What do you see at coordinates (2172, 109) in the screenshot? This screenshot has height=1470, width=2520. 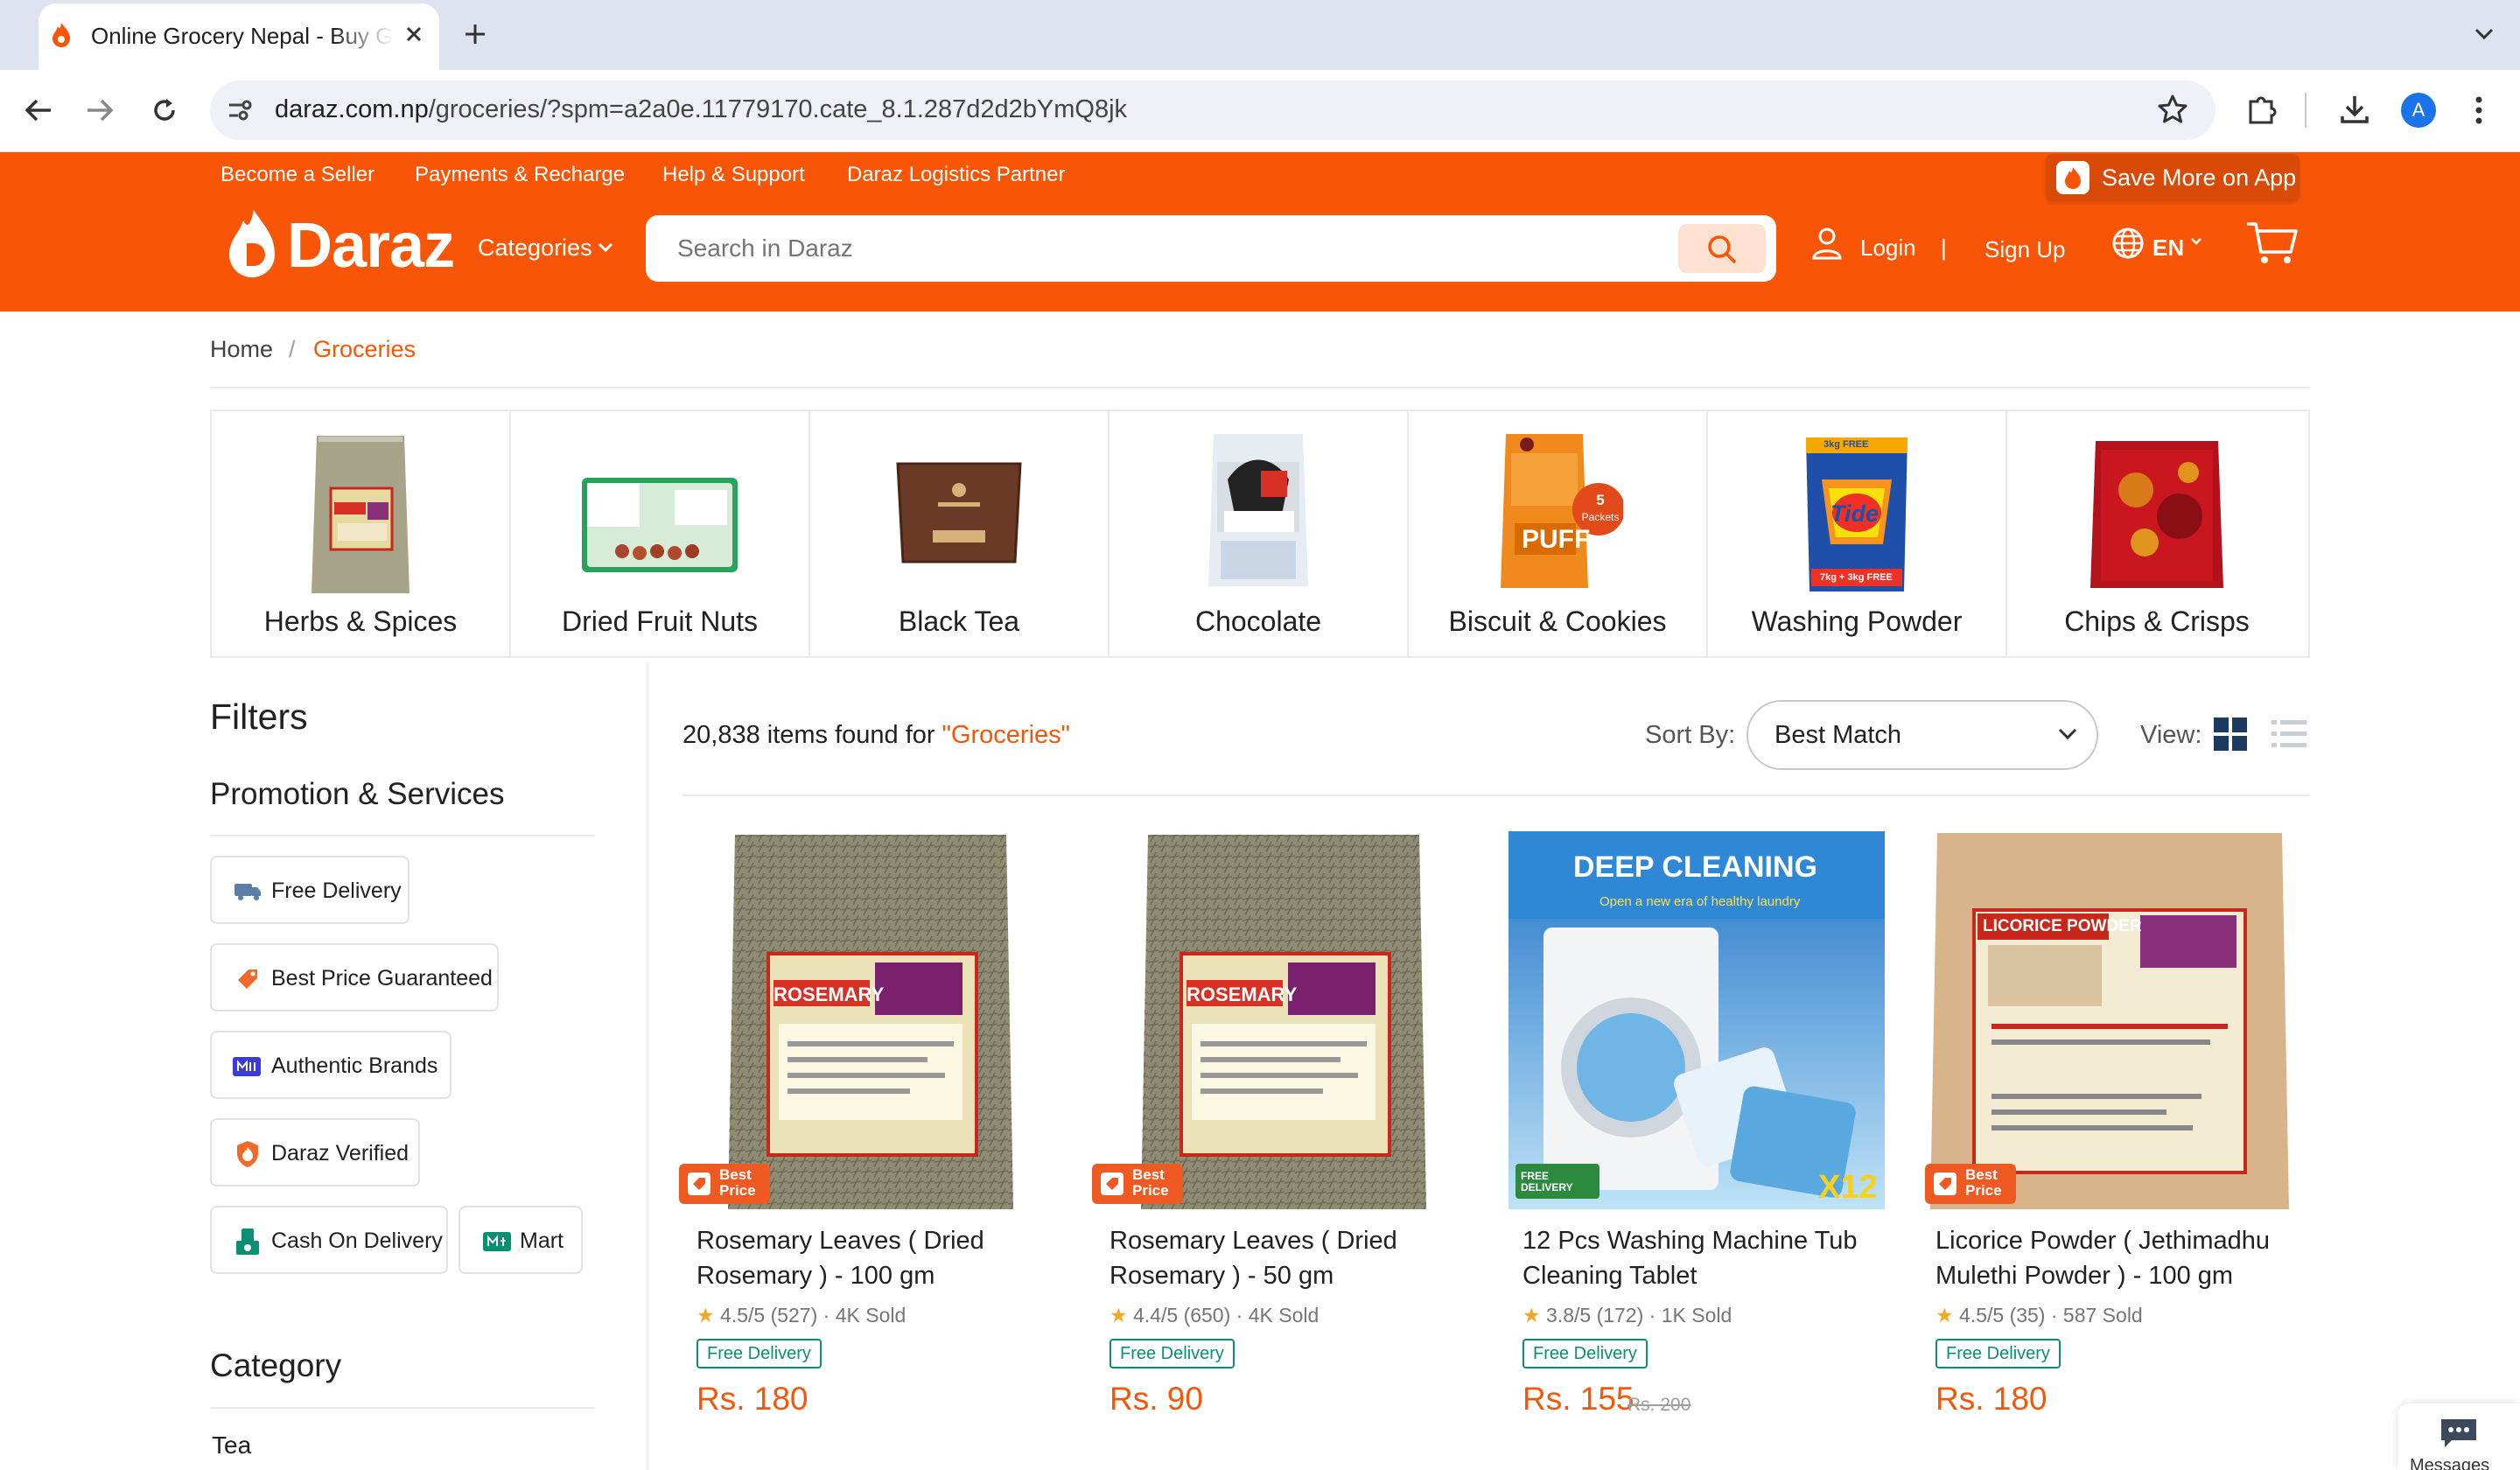 I see `bookmark-star-icon` at bounding box center [2172, 109].